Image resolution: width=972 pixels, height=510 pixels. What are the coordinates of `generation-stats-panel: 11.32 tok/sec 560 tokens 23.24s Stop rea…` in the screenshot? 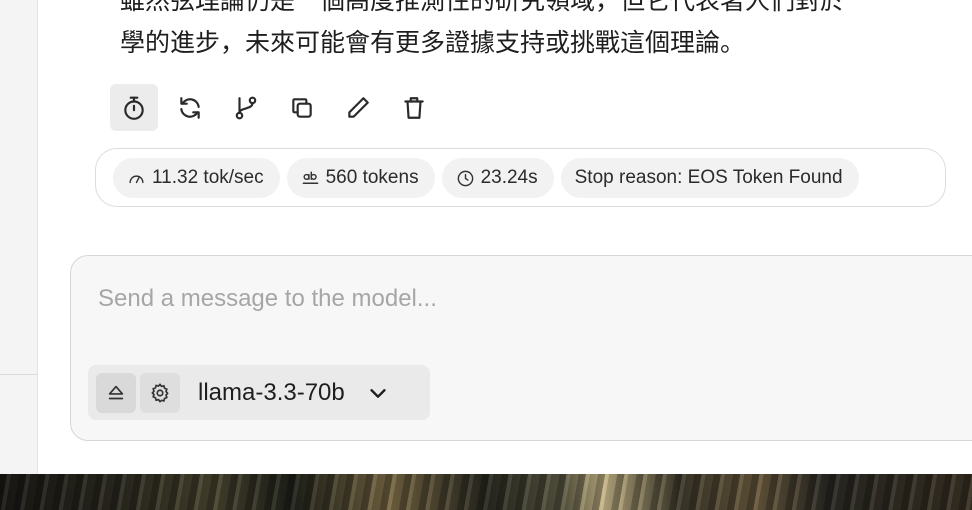 It's located at (520, 177).